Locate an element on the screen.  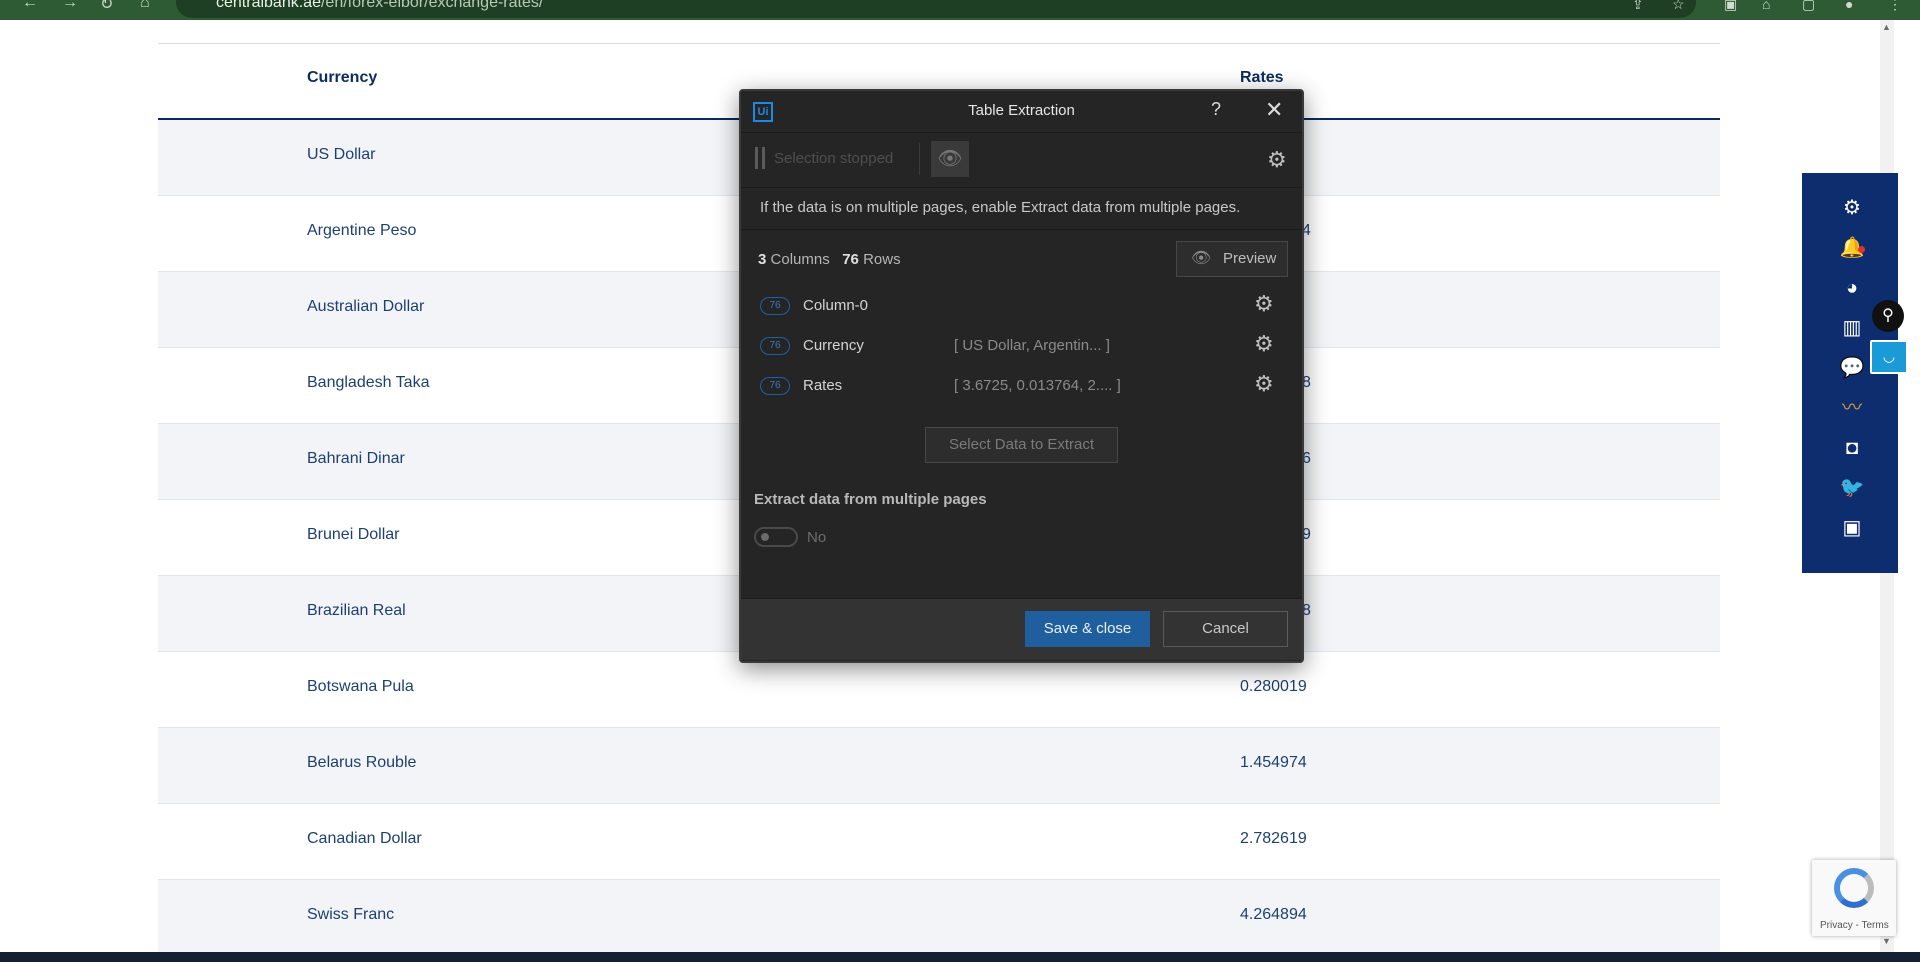
settings-gear-icon: ⚙ is located at coordinates (1852, 208).